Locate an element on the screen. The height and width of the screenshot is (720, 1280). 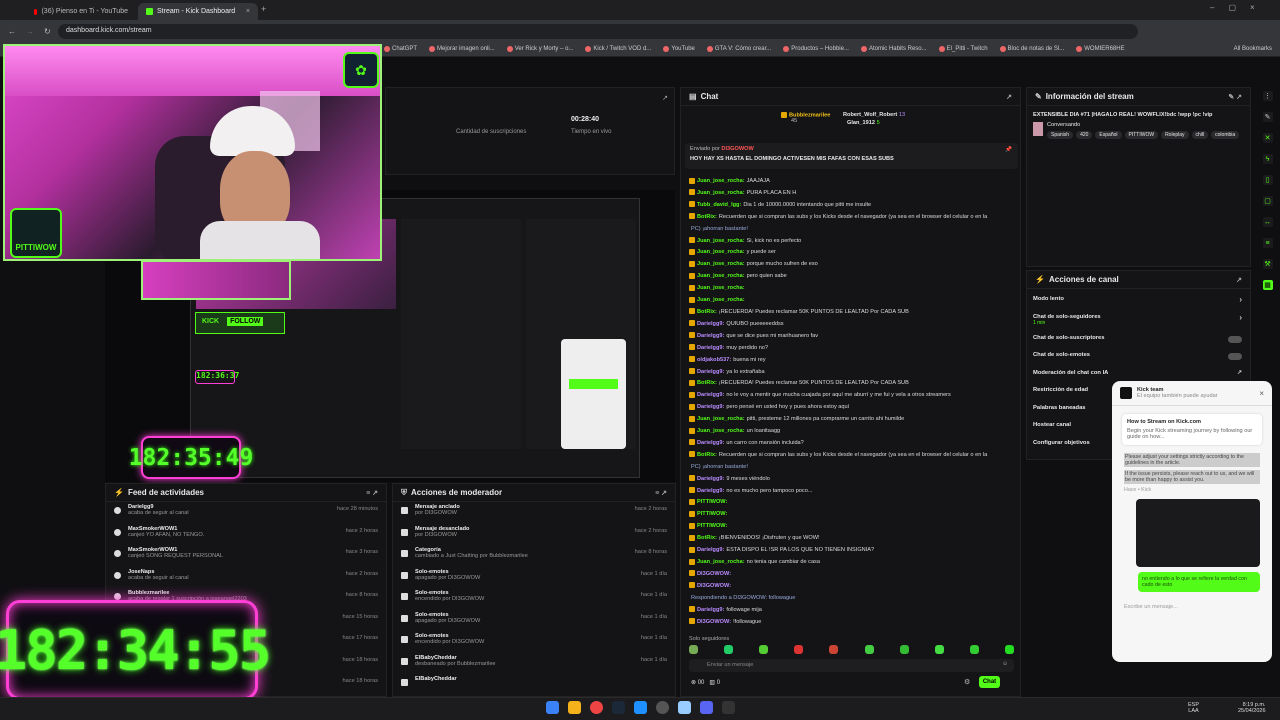
obs-icon is located at coordinates (662, 707).